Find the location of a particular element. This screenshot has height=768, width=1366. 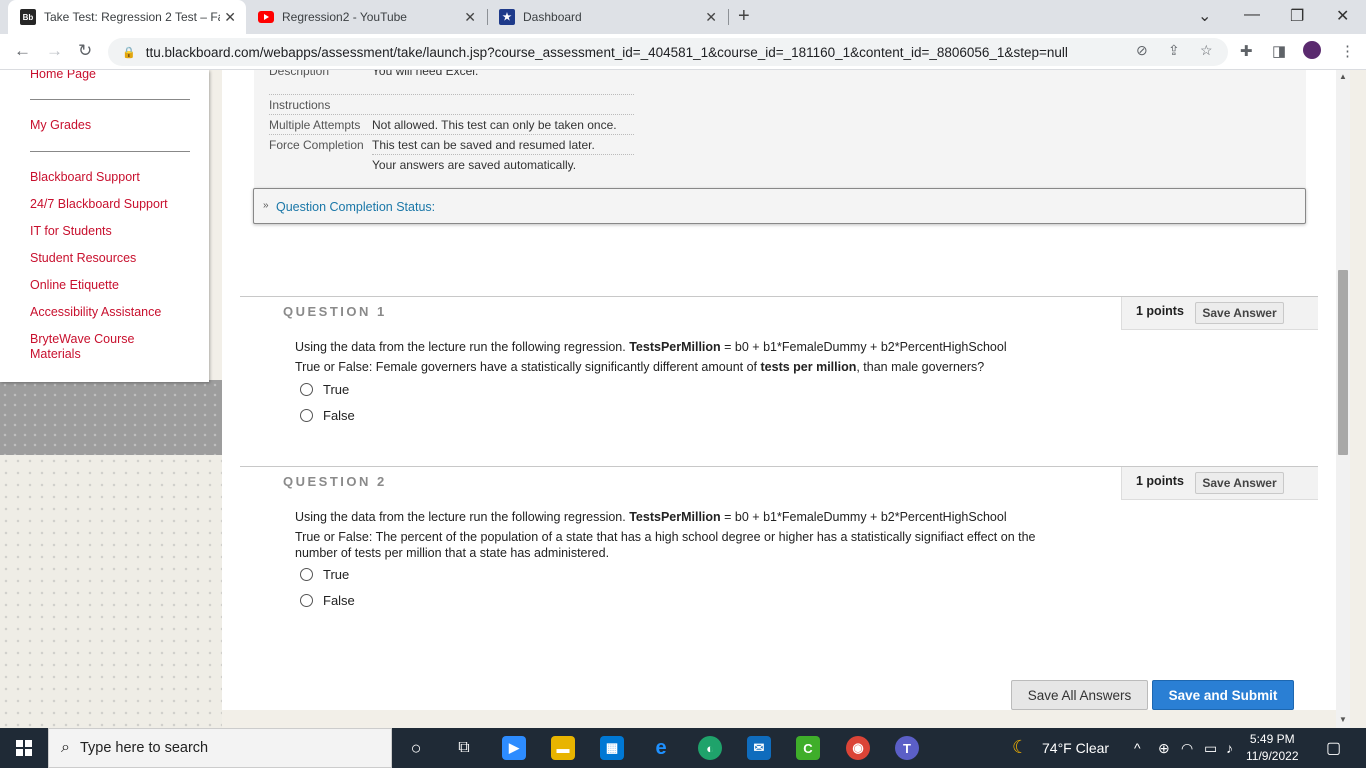

minimize-icon: — is located at coordinates (1252, 15).